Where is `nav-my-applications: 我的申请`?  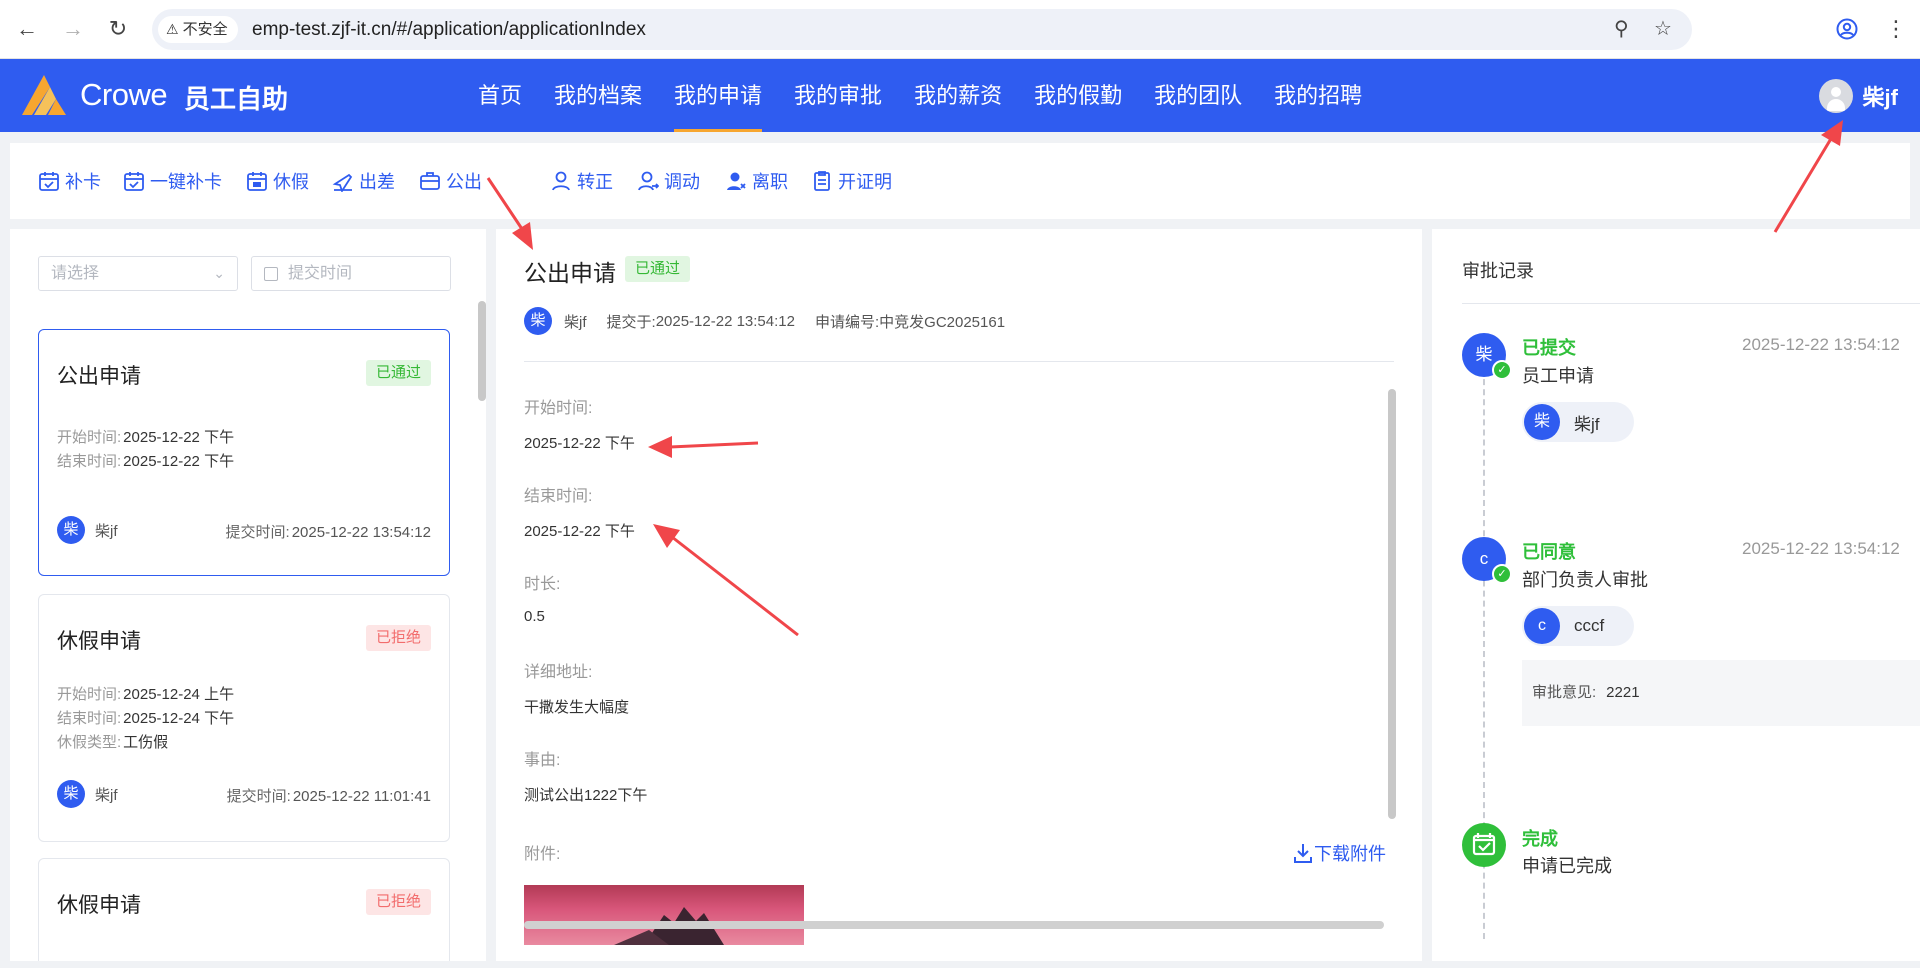 nav-my-applications: 我的申请 is located at coordinates (718, 95).